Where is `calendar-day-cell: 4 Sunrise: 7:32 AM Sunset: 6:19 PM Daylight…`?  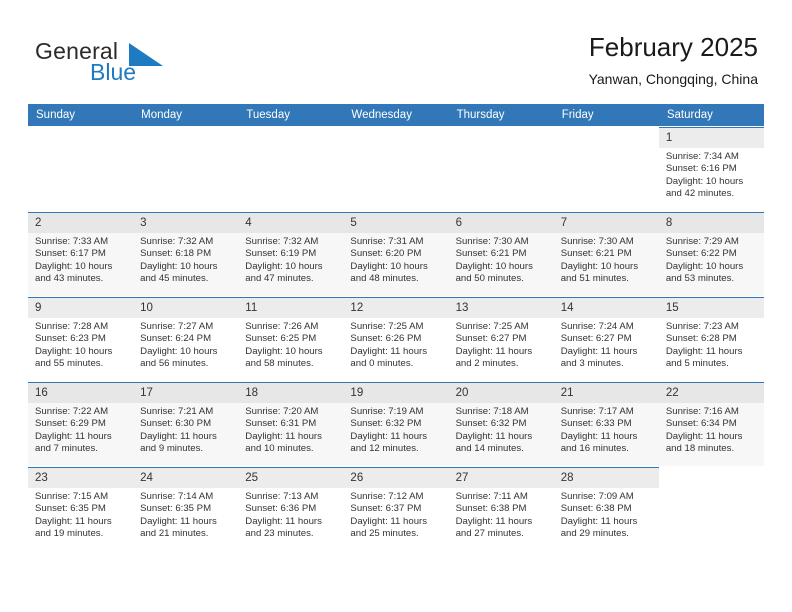 calendar-day-cell: 4 Sunrise: 7:32 AM Sunset: 6:19 PM Daylight… is located at coordinates (291, 254).